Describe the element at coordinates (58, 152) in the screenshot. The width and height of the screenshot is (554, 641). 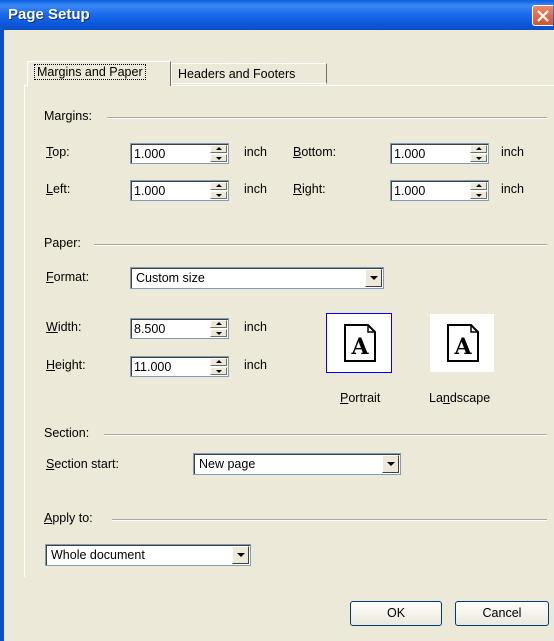
I see `top-label: Top:` at that location.